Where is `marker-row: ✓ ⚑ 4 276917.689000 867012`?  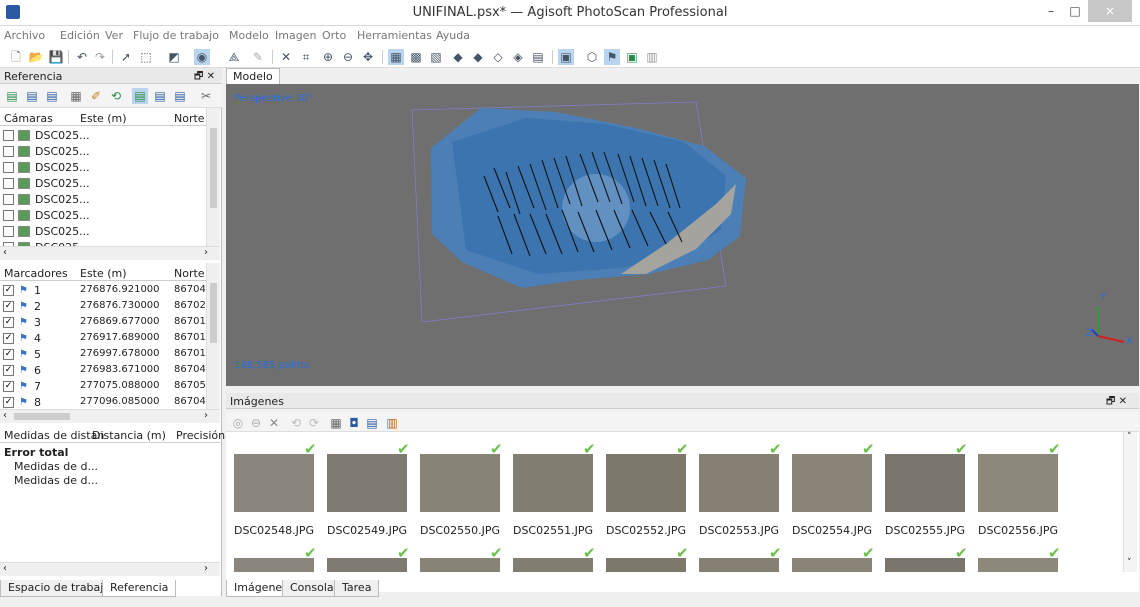
marker-row: ✓ ⚑ 4 276917.689000 867012 is located at coordinates (106, 338).